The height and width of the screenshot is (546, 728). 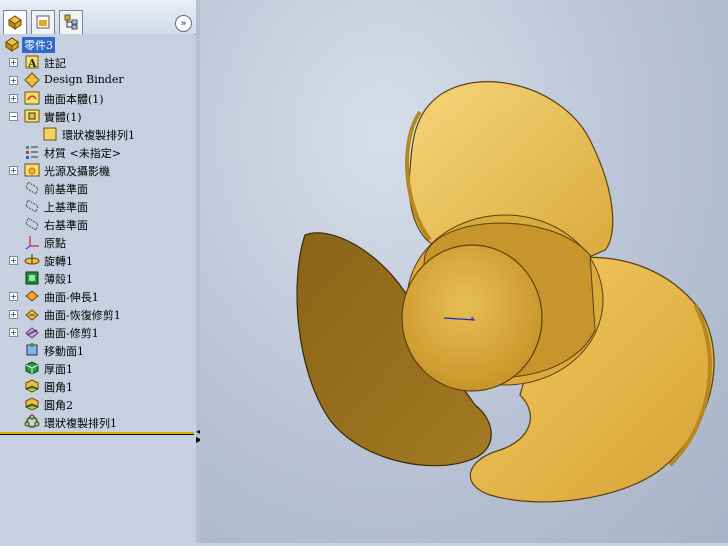 I want to click on tree-item: + 曲面本體(1), so click(x=97, y=98).